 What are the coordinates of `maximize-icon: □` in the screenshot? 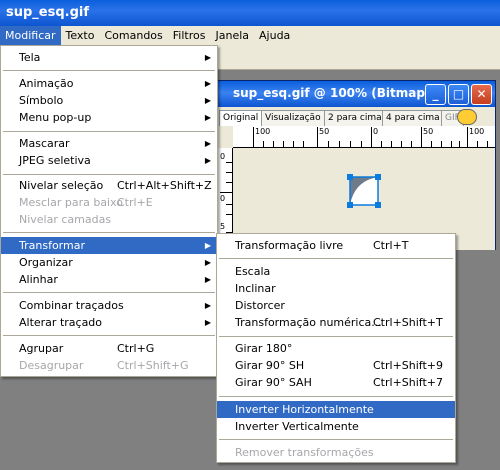 It's located at (458, 94).